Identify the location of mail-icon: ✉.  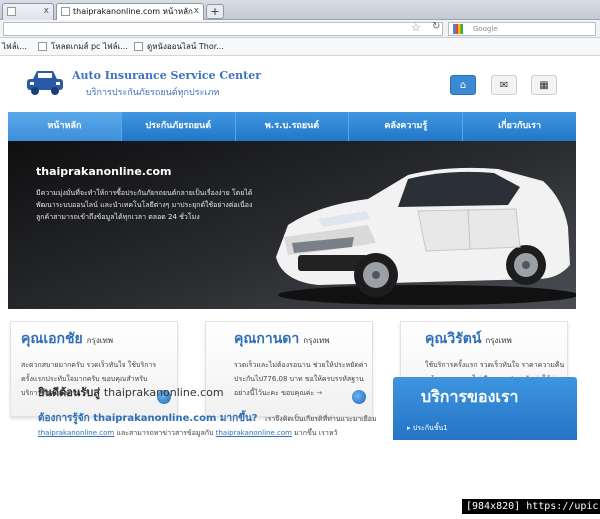
(504, 85).